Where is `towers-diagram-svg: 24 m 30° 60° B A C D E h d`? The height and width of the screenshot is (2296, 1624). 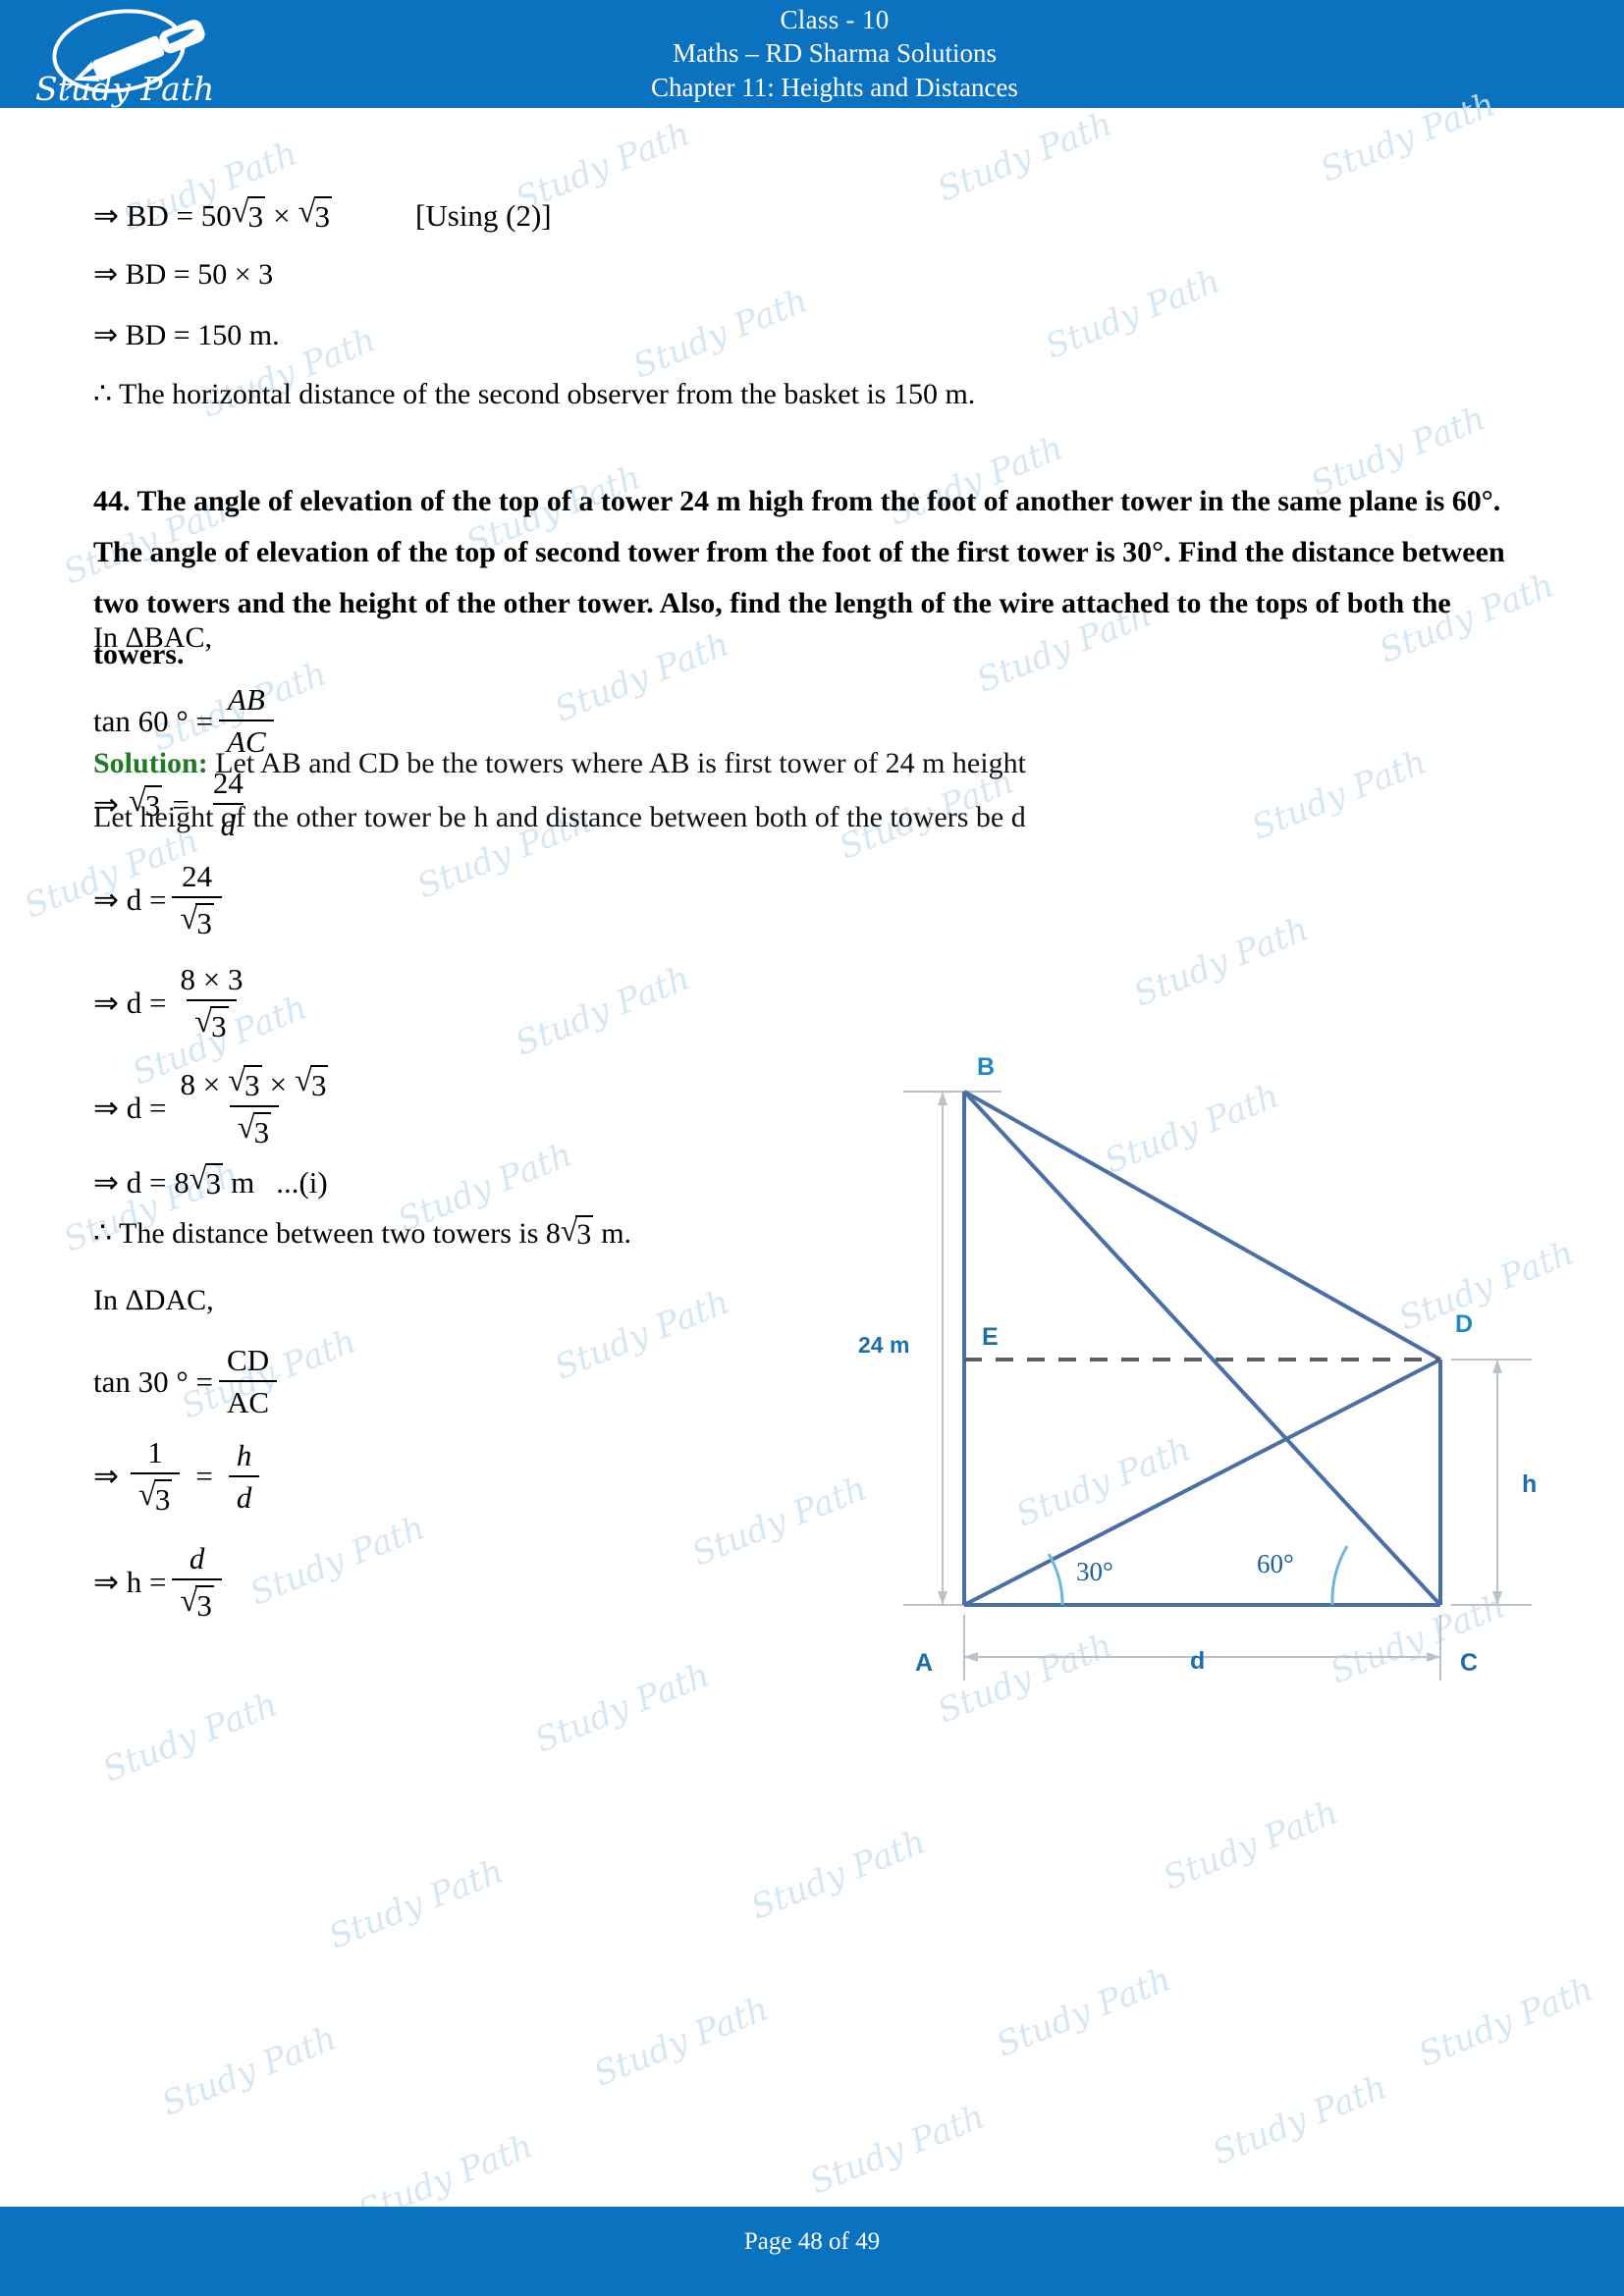 towers-diagram-svg: 24 m 30° 60° B A C D E h d is located at coordinates (1197, 1367).